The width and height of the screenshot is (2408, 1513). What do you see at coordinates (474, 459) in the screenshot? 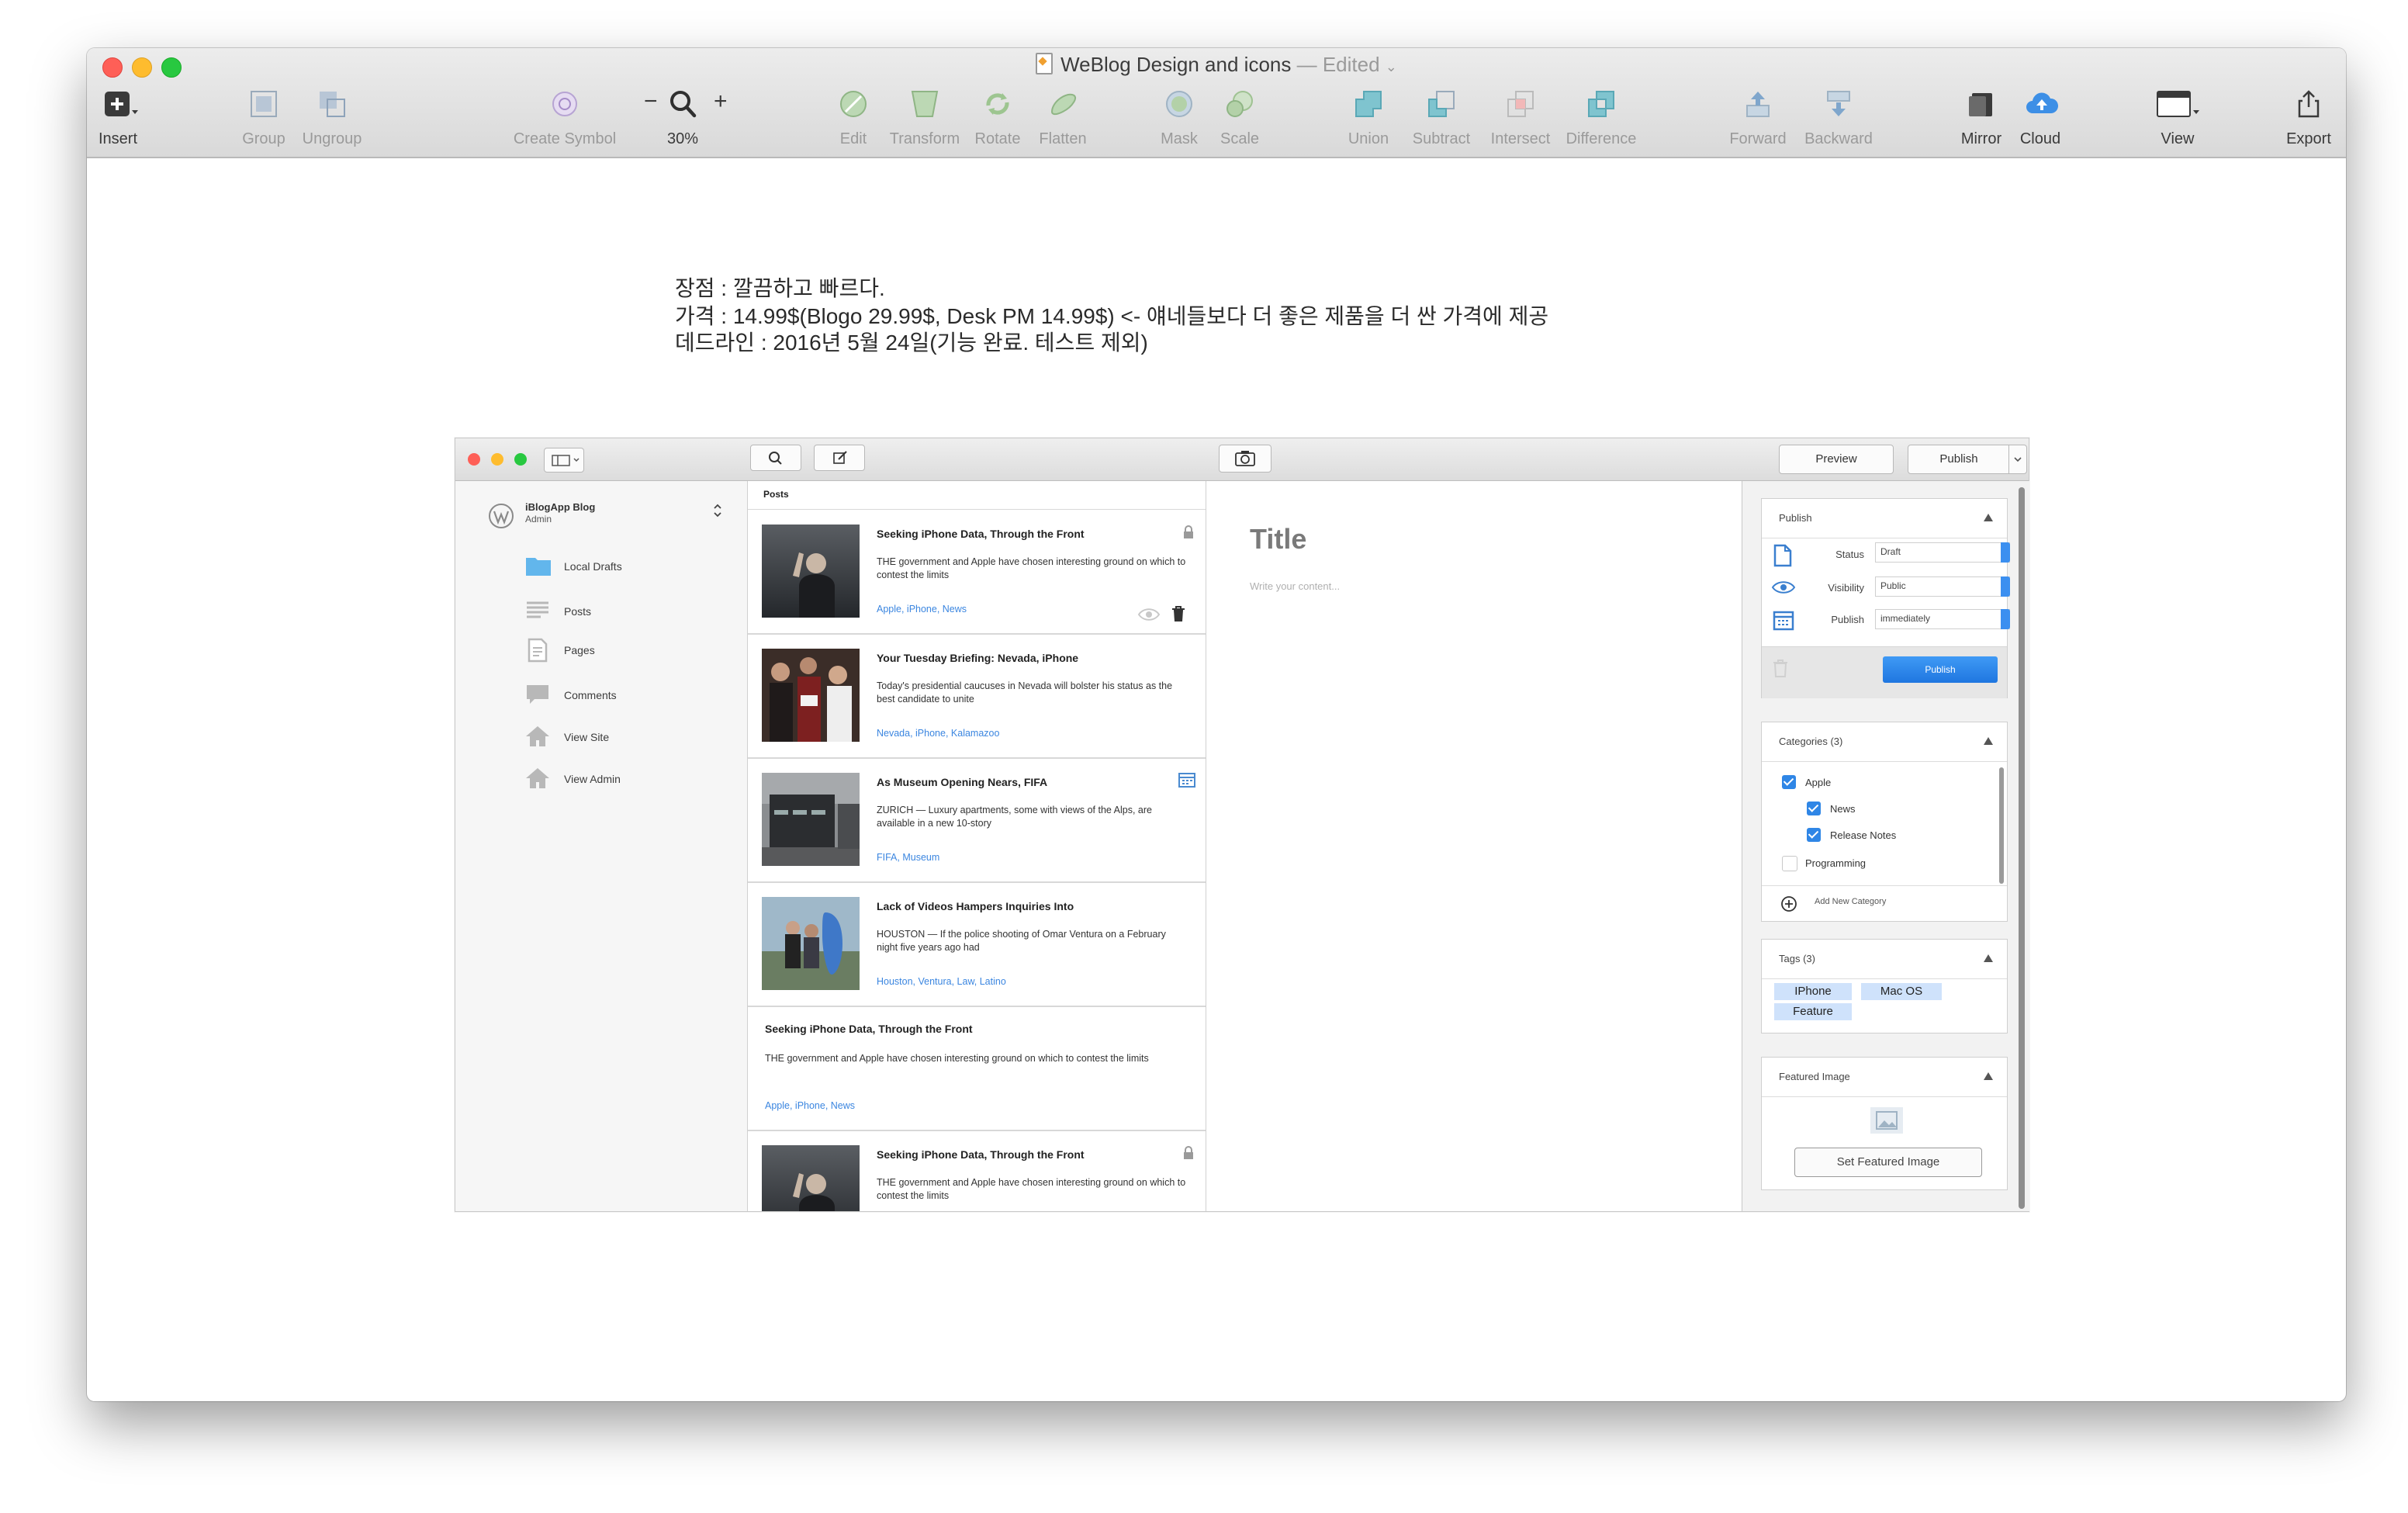
I see `mockup-close-button` at bounding box center [474, 459].